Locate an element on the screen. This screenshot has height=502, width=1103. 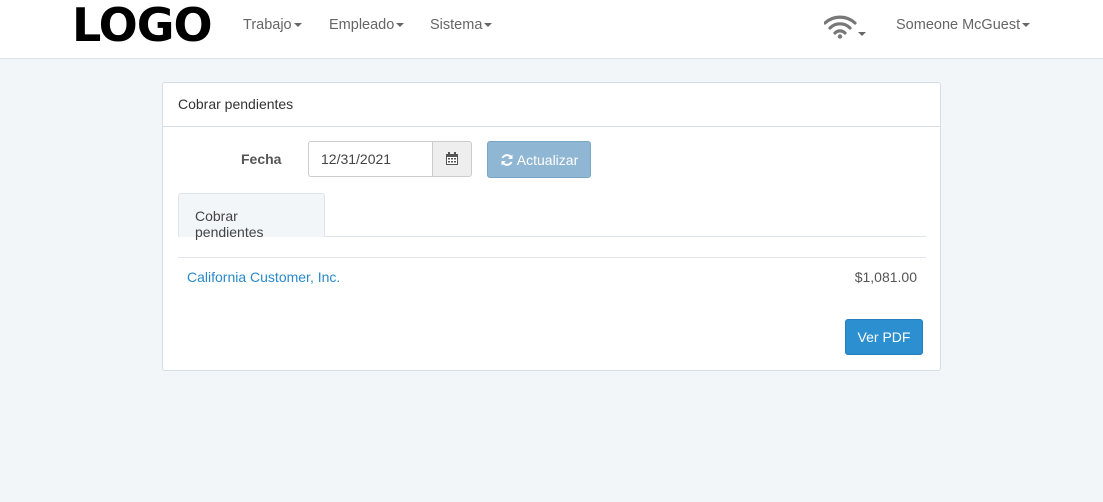
view-pdf-button: Ver PDF is located at coordinates (884, 337).